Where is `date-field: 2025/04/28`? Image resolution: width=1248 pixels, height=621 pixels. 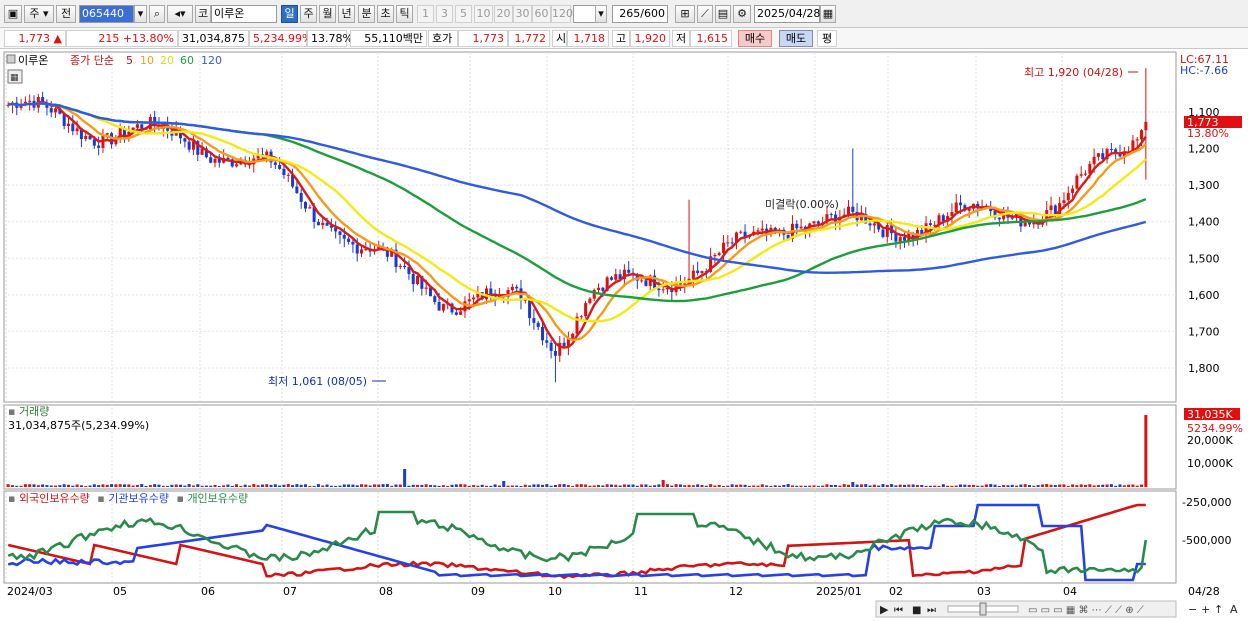
date-field: 2025/04/28 is located at coordinates (787, 14).